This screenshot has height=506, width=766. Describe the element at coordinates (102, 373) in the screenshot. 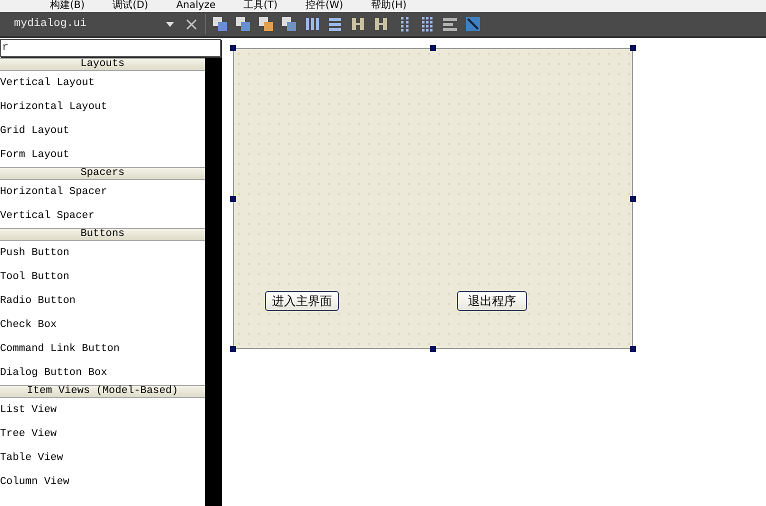

I see `widget-item: Dialog Button Box` at that location.